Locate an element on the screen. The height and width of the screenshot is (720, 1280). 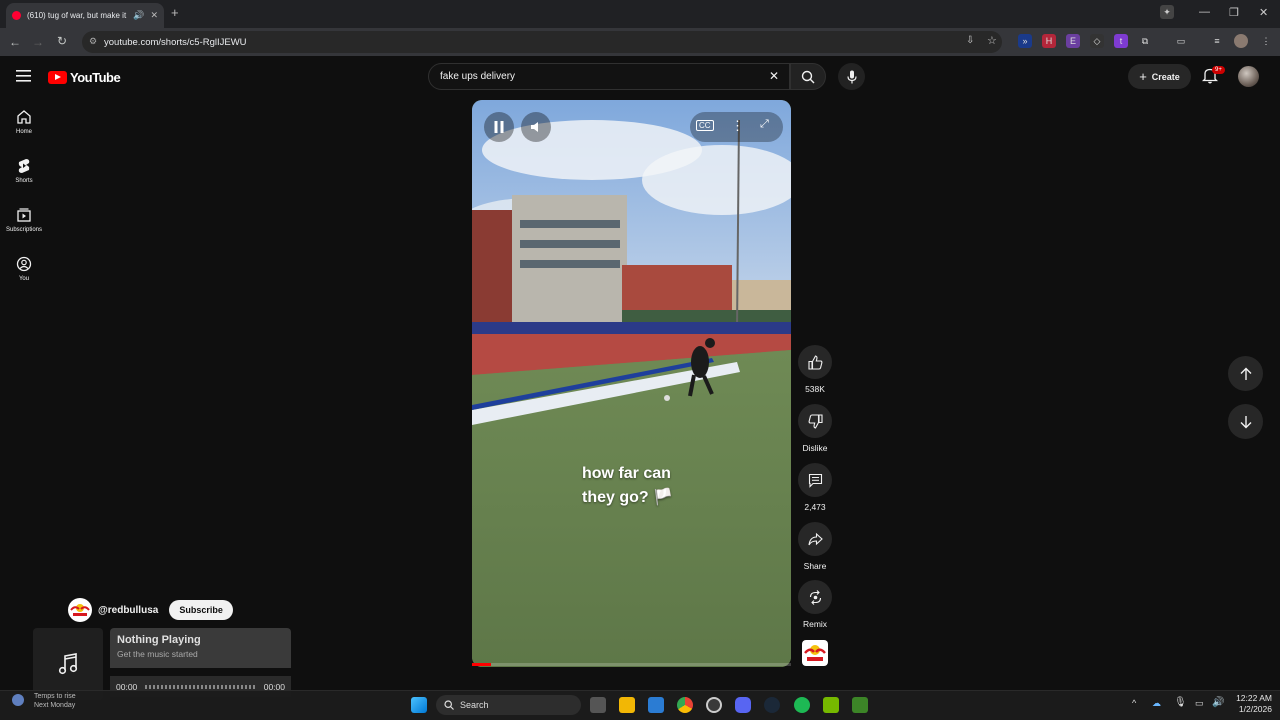
pause-icon is located at coordinates (499, 127).